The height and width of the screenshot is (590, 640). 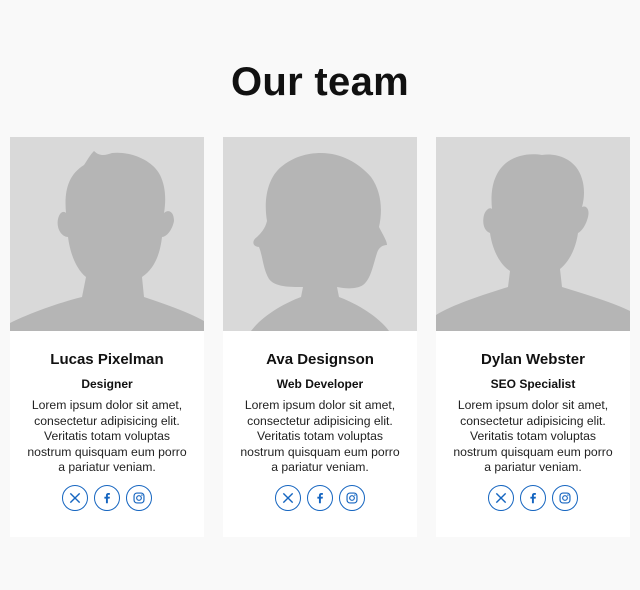 I want to click on member-name: Dylan Webster, so click(x=533, y=359).